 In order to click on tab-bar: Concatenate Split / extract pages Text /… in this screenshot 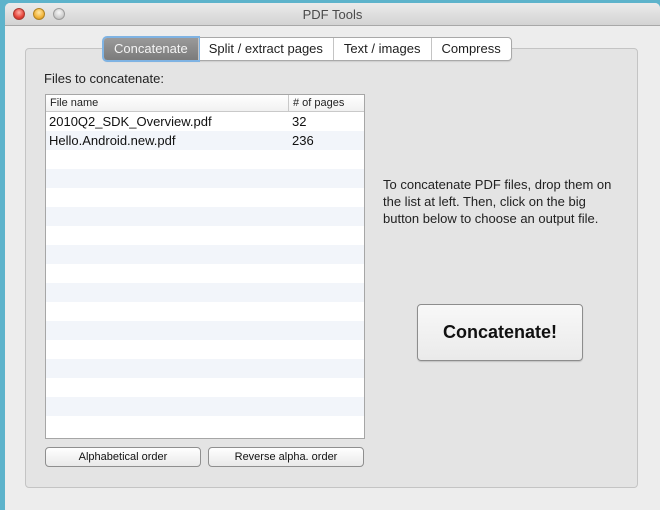, I will do `click(307, 49)`.